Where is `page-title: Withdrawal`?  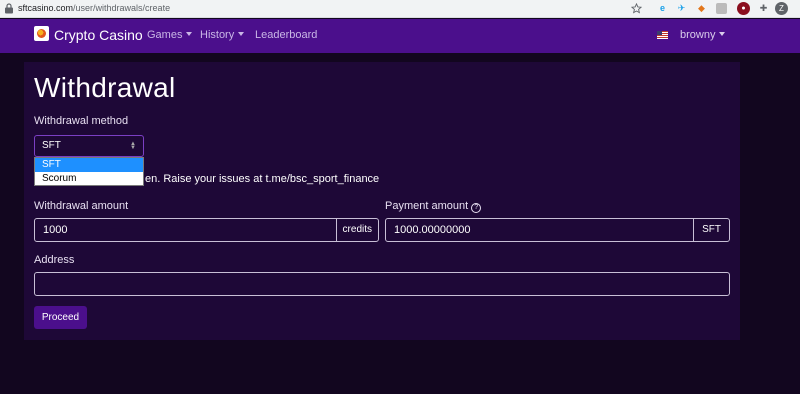 page-title: Withdrawal is located at coordinates (105, 87).